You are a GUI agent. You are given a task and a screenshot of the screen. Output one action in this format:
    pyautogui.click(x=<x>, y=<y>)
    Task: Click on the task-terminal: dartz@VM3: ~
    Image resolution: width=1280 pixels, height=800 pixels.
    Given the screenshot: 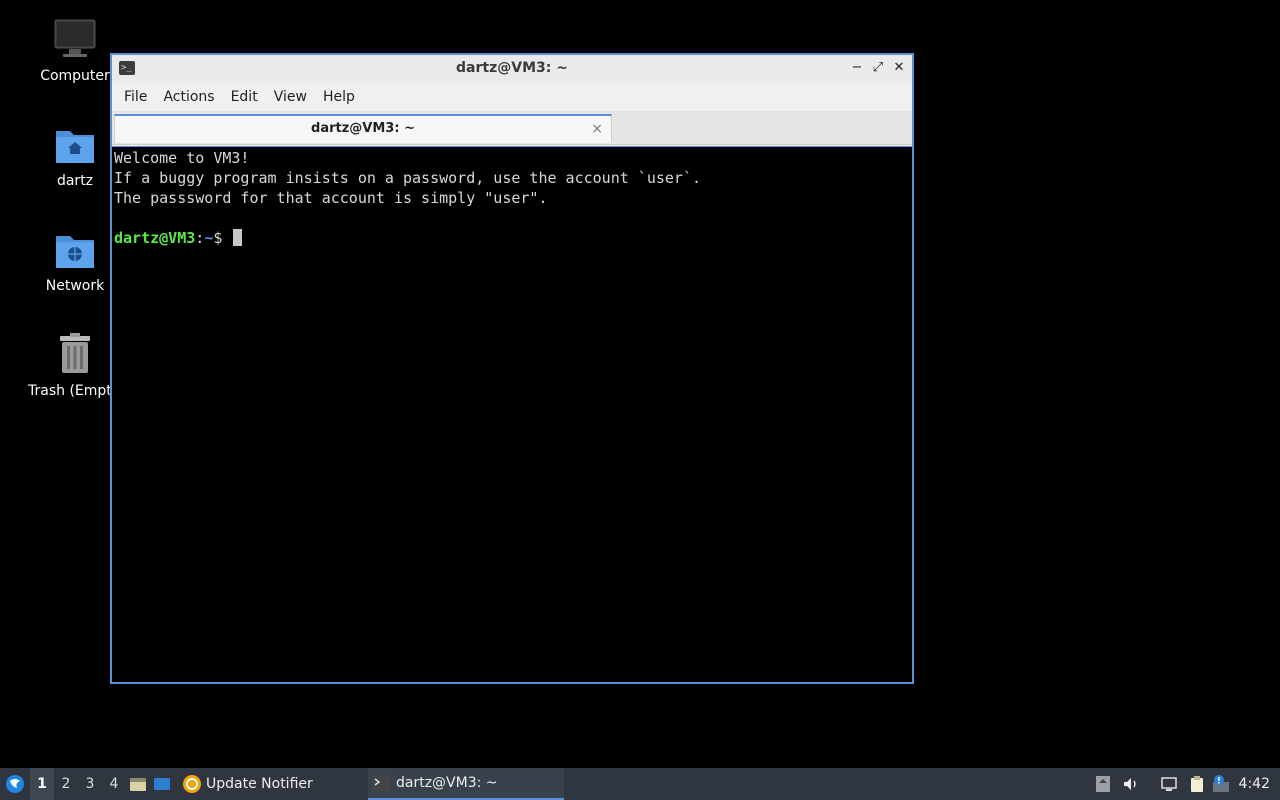 What is the action you would take?
    pyautogui.click(x=466, y=784)
    